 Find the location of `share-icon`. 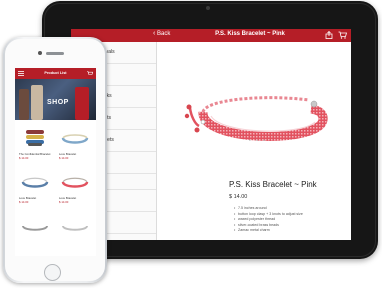

share-icon is located at coordinates (329, 35).